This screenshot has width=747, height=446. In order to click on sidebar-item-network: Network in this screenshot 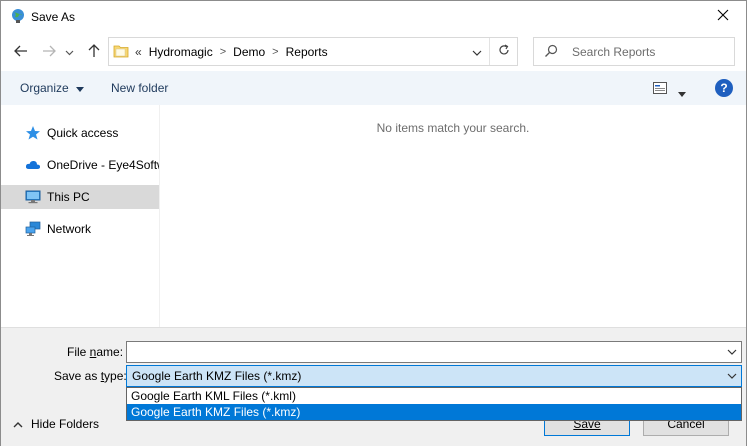, I will do `click(80, 229)`.